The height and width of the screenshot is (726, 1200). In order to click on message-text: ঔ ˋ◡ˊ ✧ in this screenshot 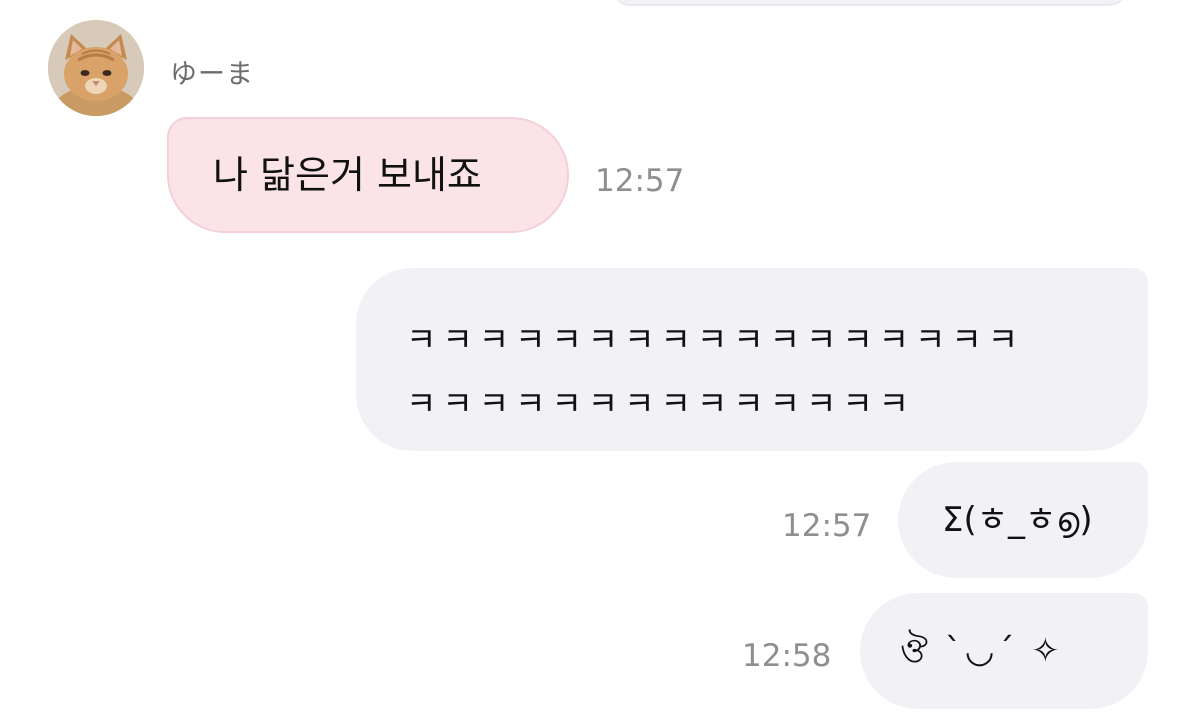, I will do `click(981, 651)`.